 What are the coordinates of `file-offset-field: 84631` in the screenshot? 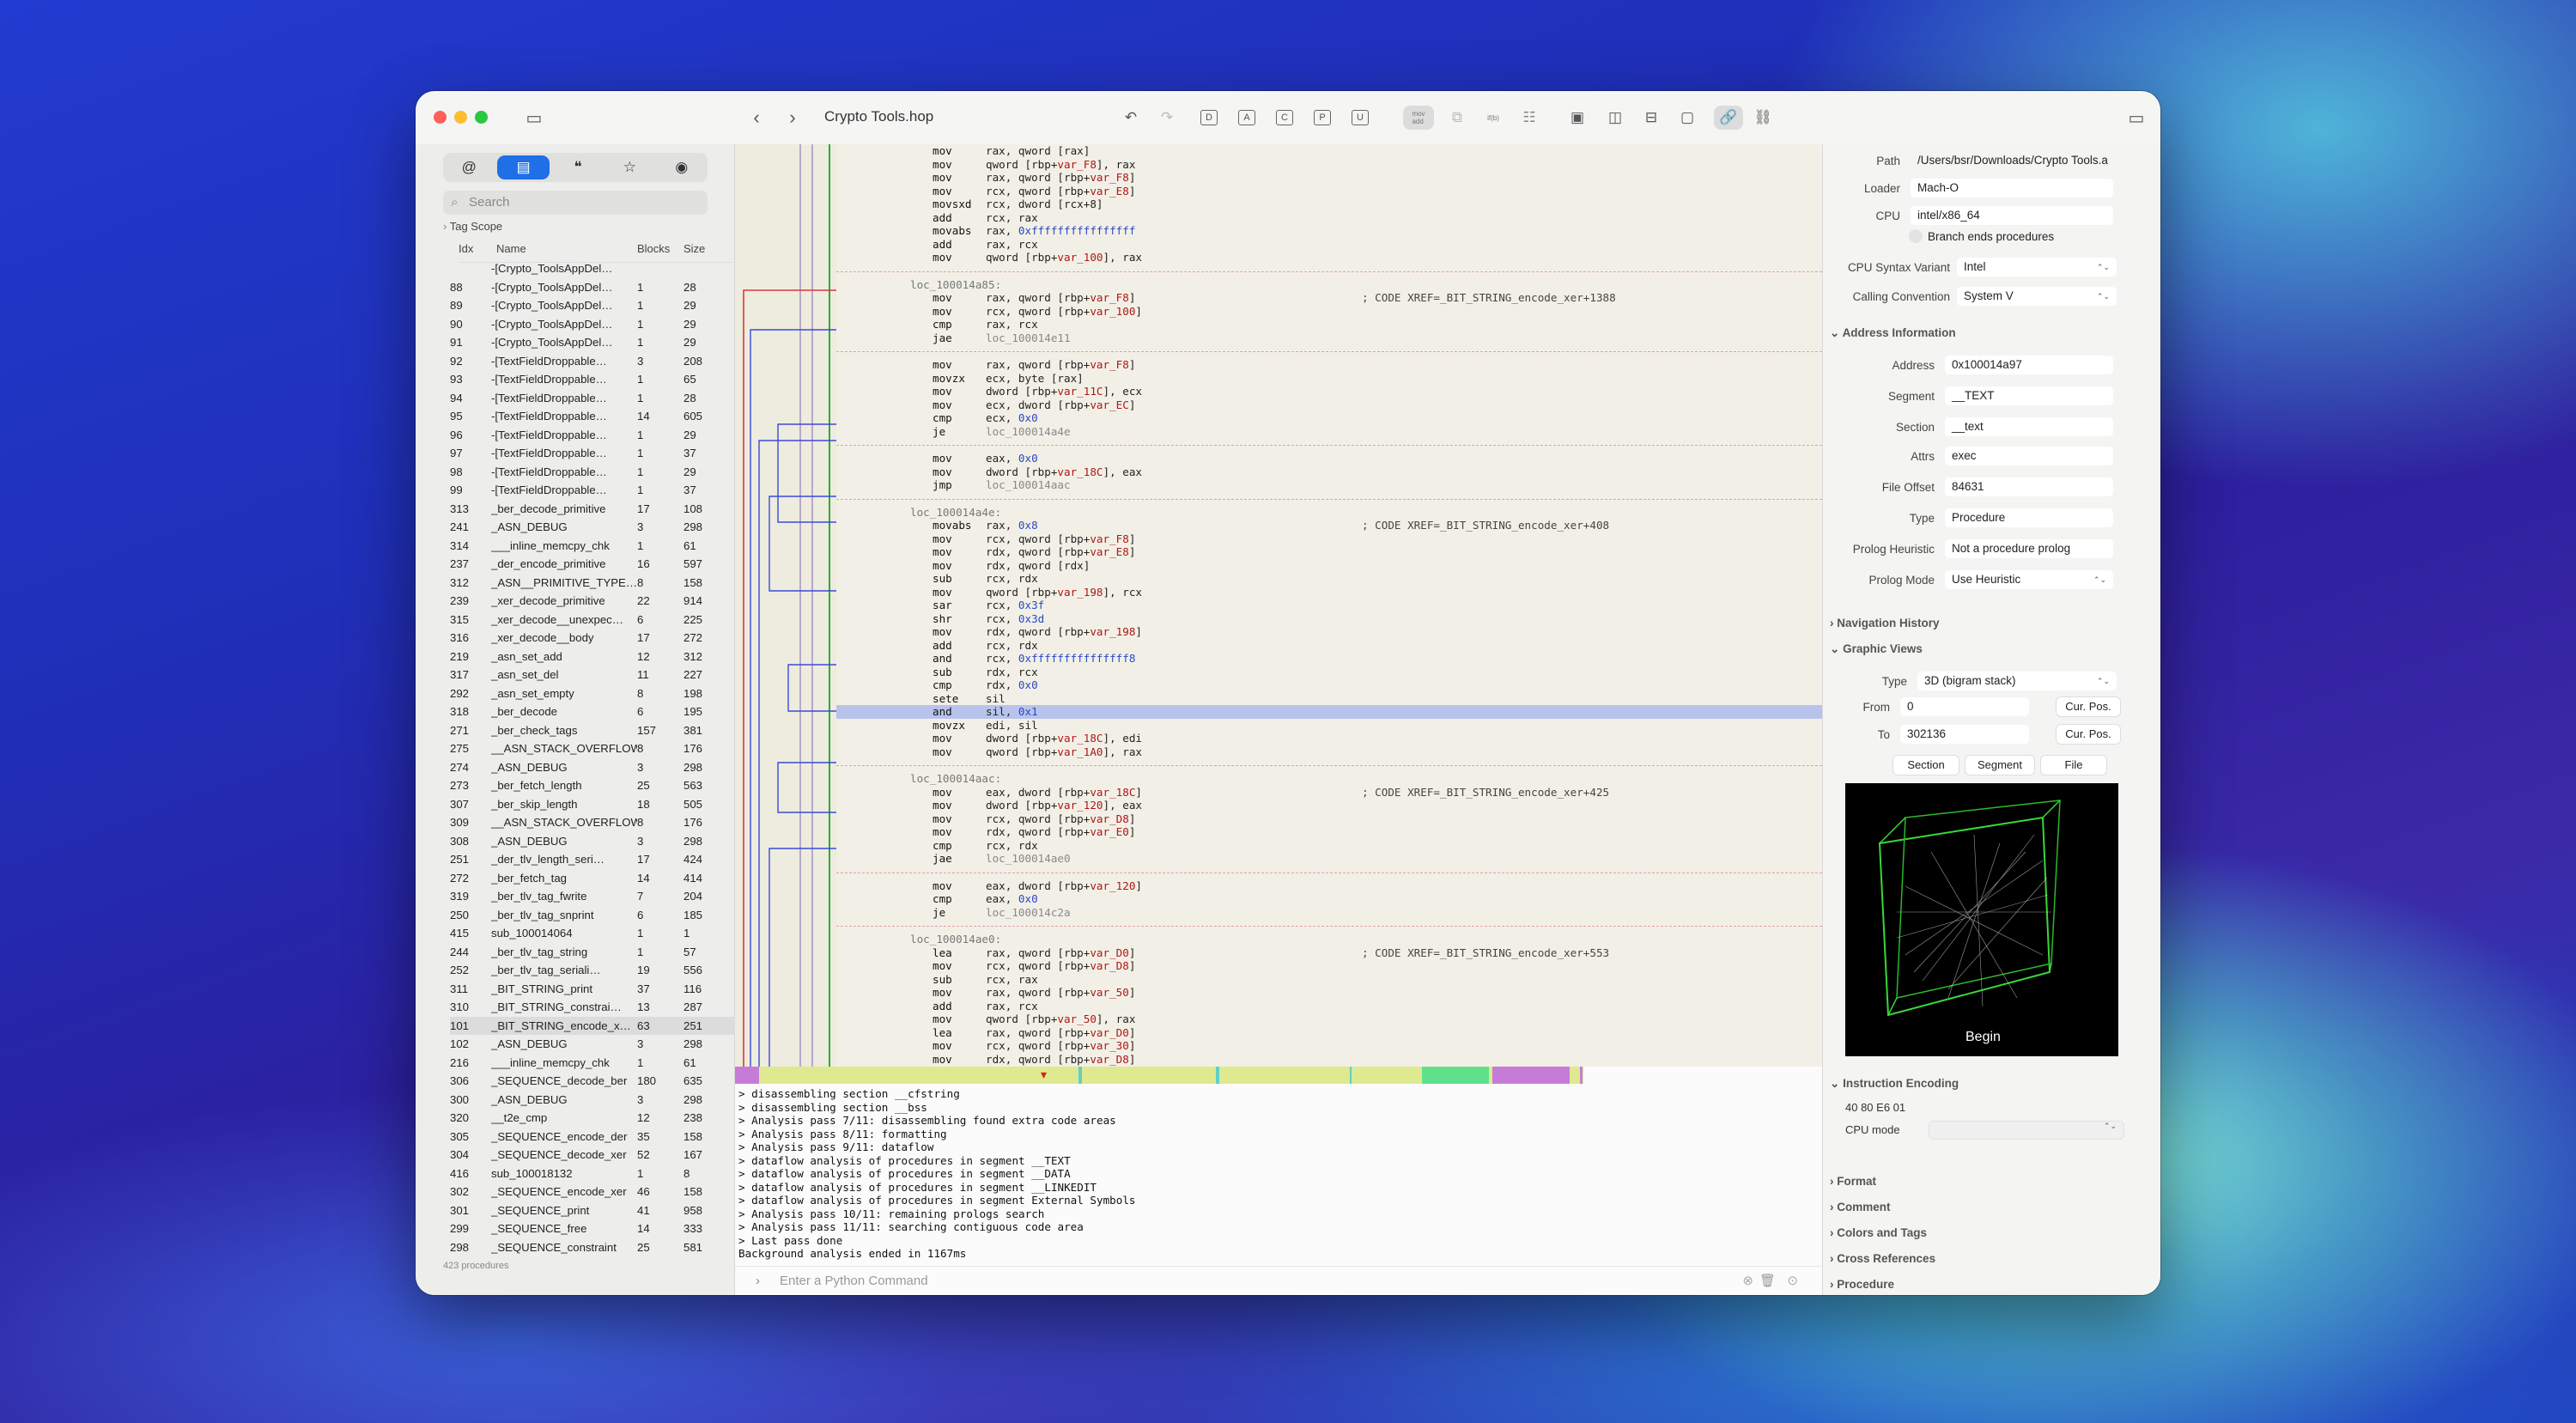 It's located at (2029, 486).